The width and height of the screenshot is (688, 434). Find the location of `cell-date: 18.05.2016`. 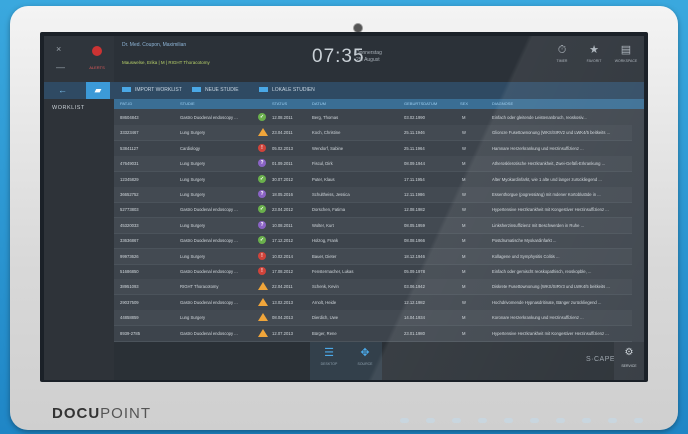

cell-date: 18.05.2016 is located at coordinates (282, 194).